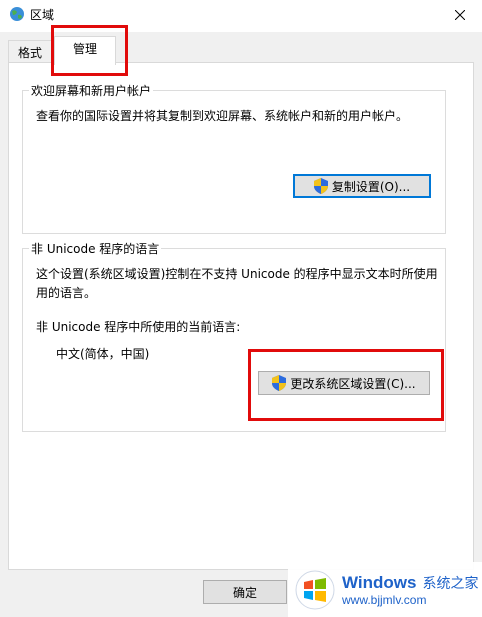 Image resolution: width=482 pixels, height=617 pixels. What do you see at coordinates (66, 293) in the screenshot?
I see `non-unicode-description-line2: 用的语言。` at bounding box center [66, 293].